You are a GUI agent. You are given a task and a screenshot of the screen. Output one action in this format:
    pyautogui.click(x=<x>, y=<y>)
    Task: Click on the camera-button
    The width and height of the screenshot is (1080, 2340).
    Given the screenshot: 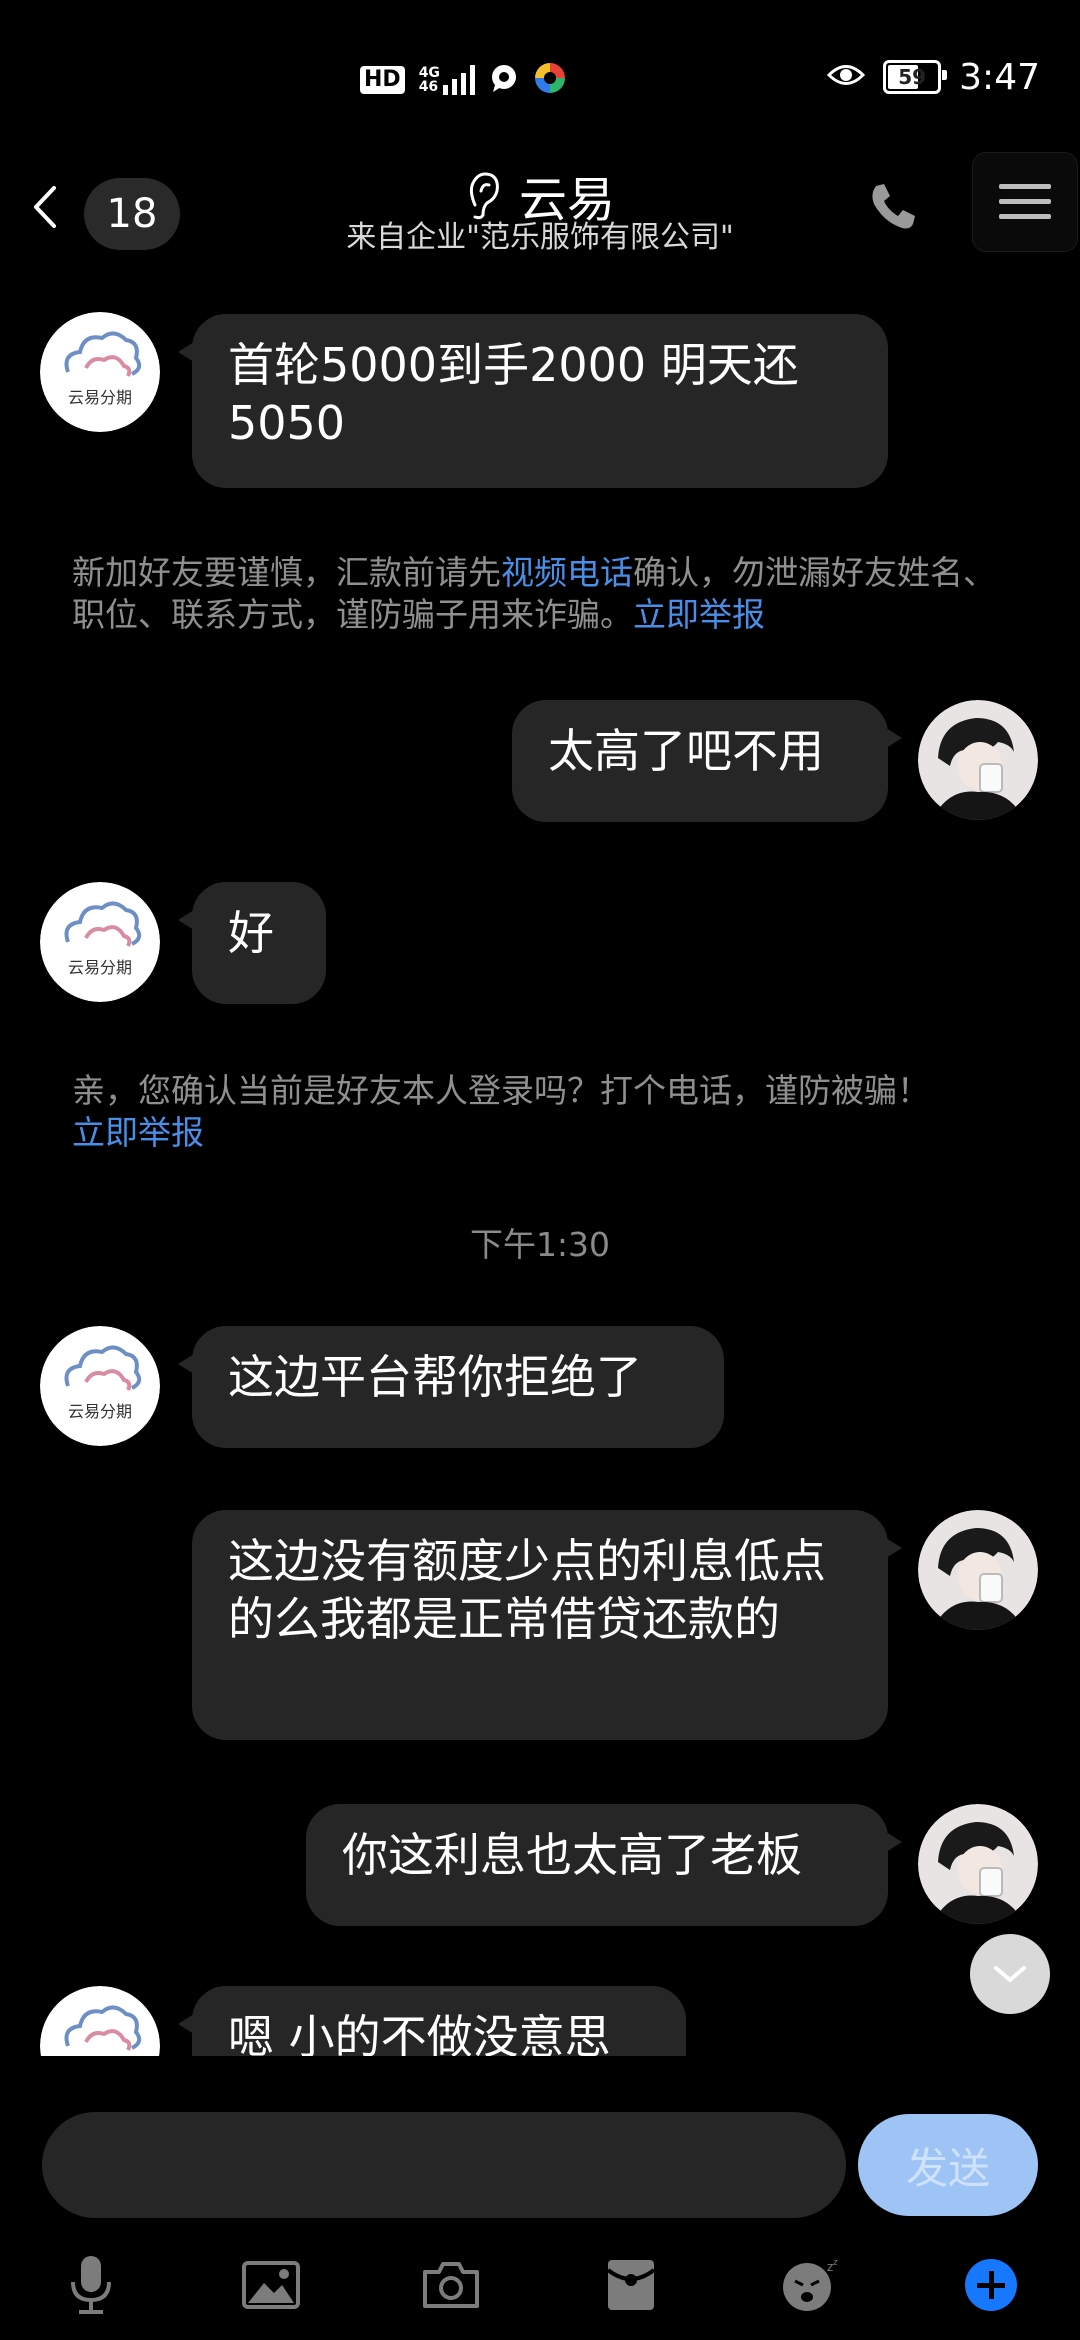 What is the action you would take?
    pyautogui.click(x=451, y=2285)
    